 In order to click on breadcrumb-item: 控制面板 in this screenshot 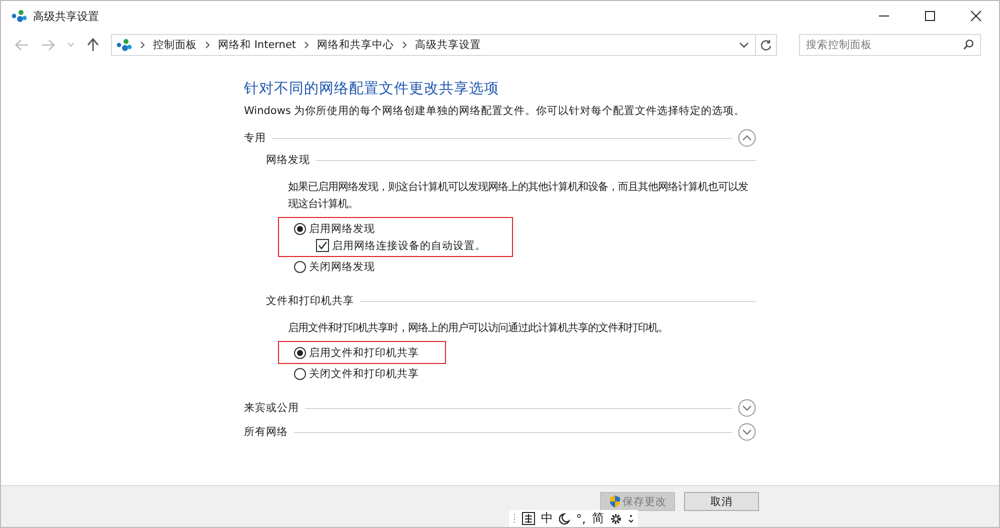, I will do `click(175, 45)`.